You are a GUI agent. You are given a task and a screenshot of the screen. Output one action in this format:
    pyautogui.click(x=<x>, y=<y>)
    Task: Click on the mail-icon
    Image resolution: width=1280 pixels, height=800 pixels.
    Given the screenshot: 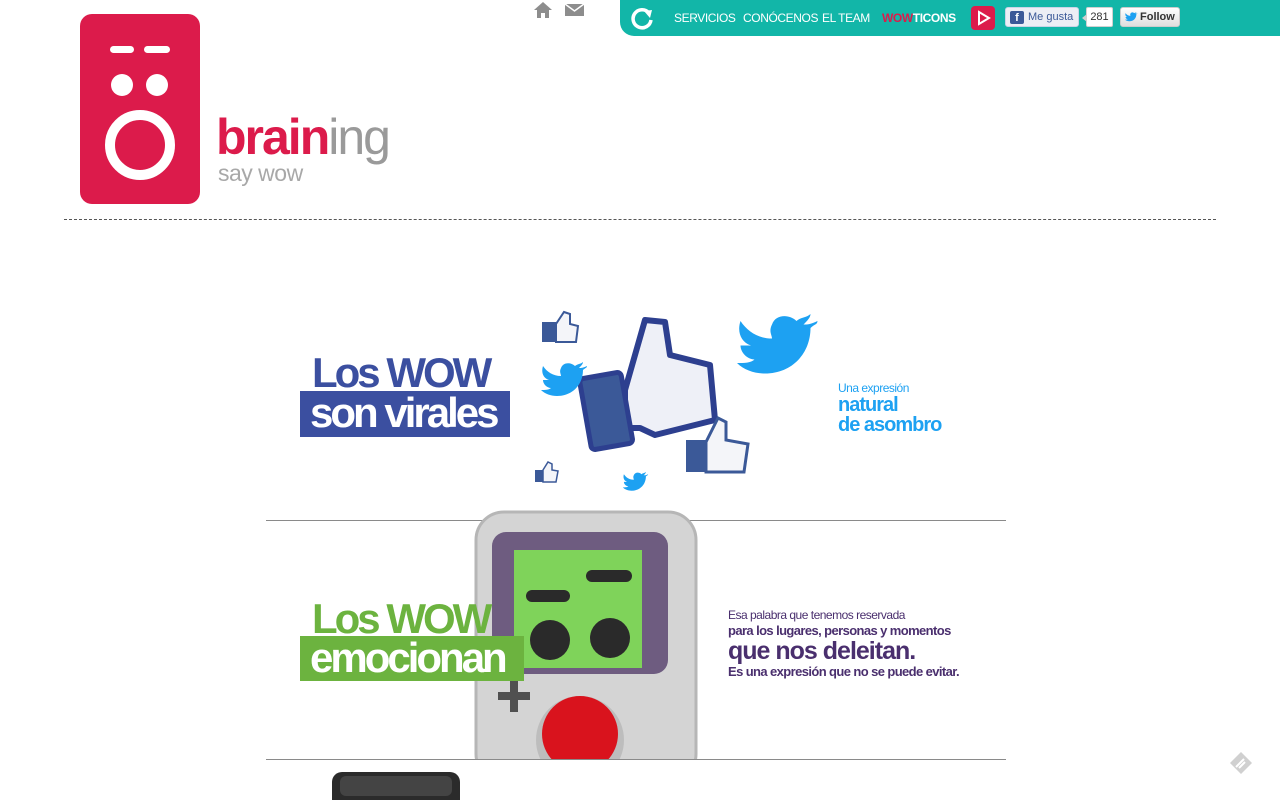 What is the action you would take?
    pyautogui.click(x=575, y=11)
    